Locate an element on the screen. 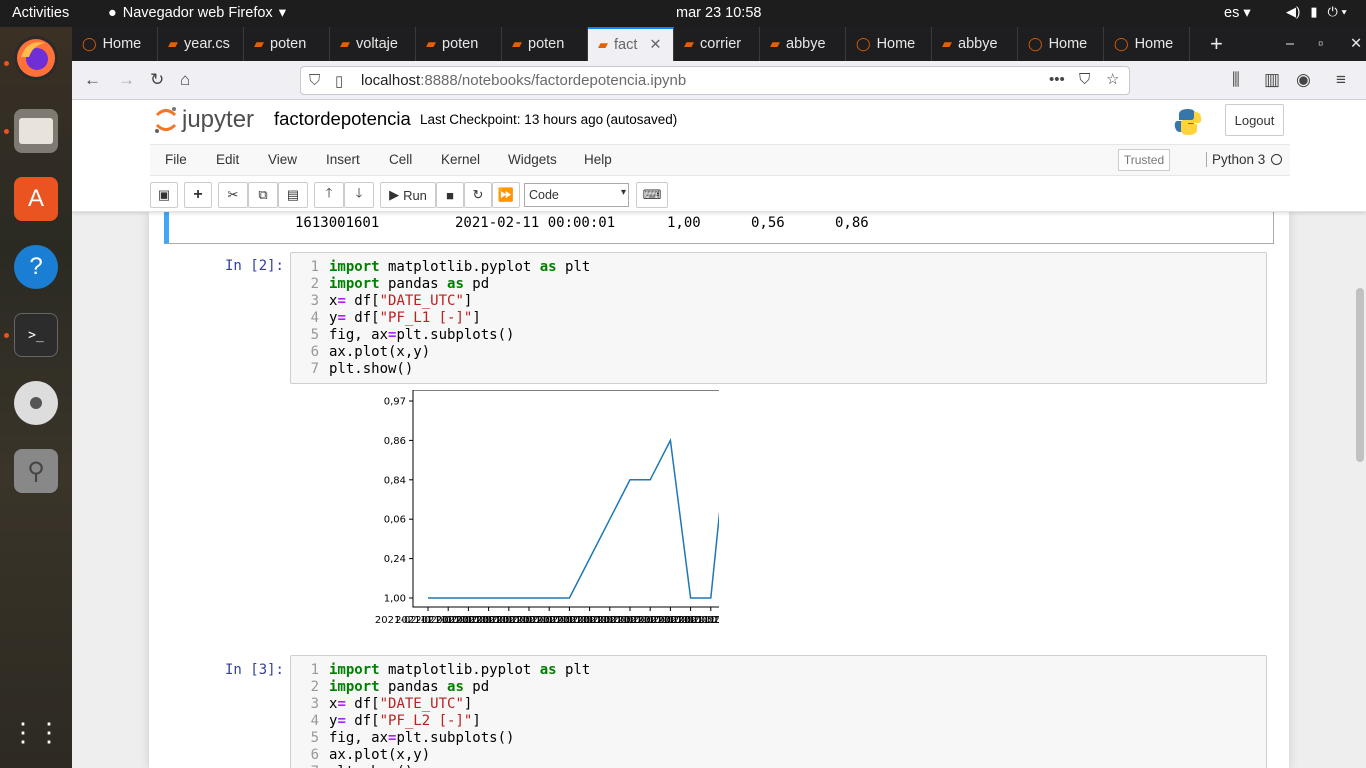  trusted-indicator: Trusted is located at coordinates (1144, 160).